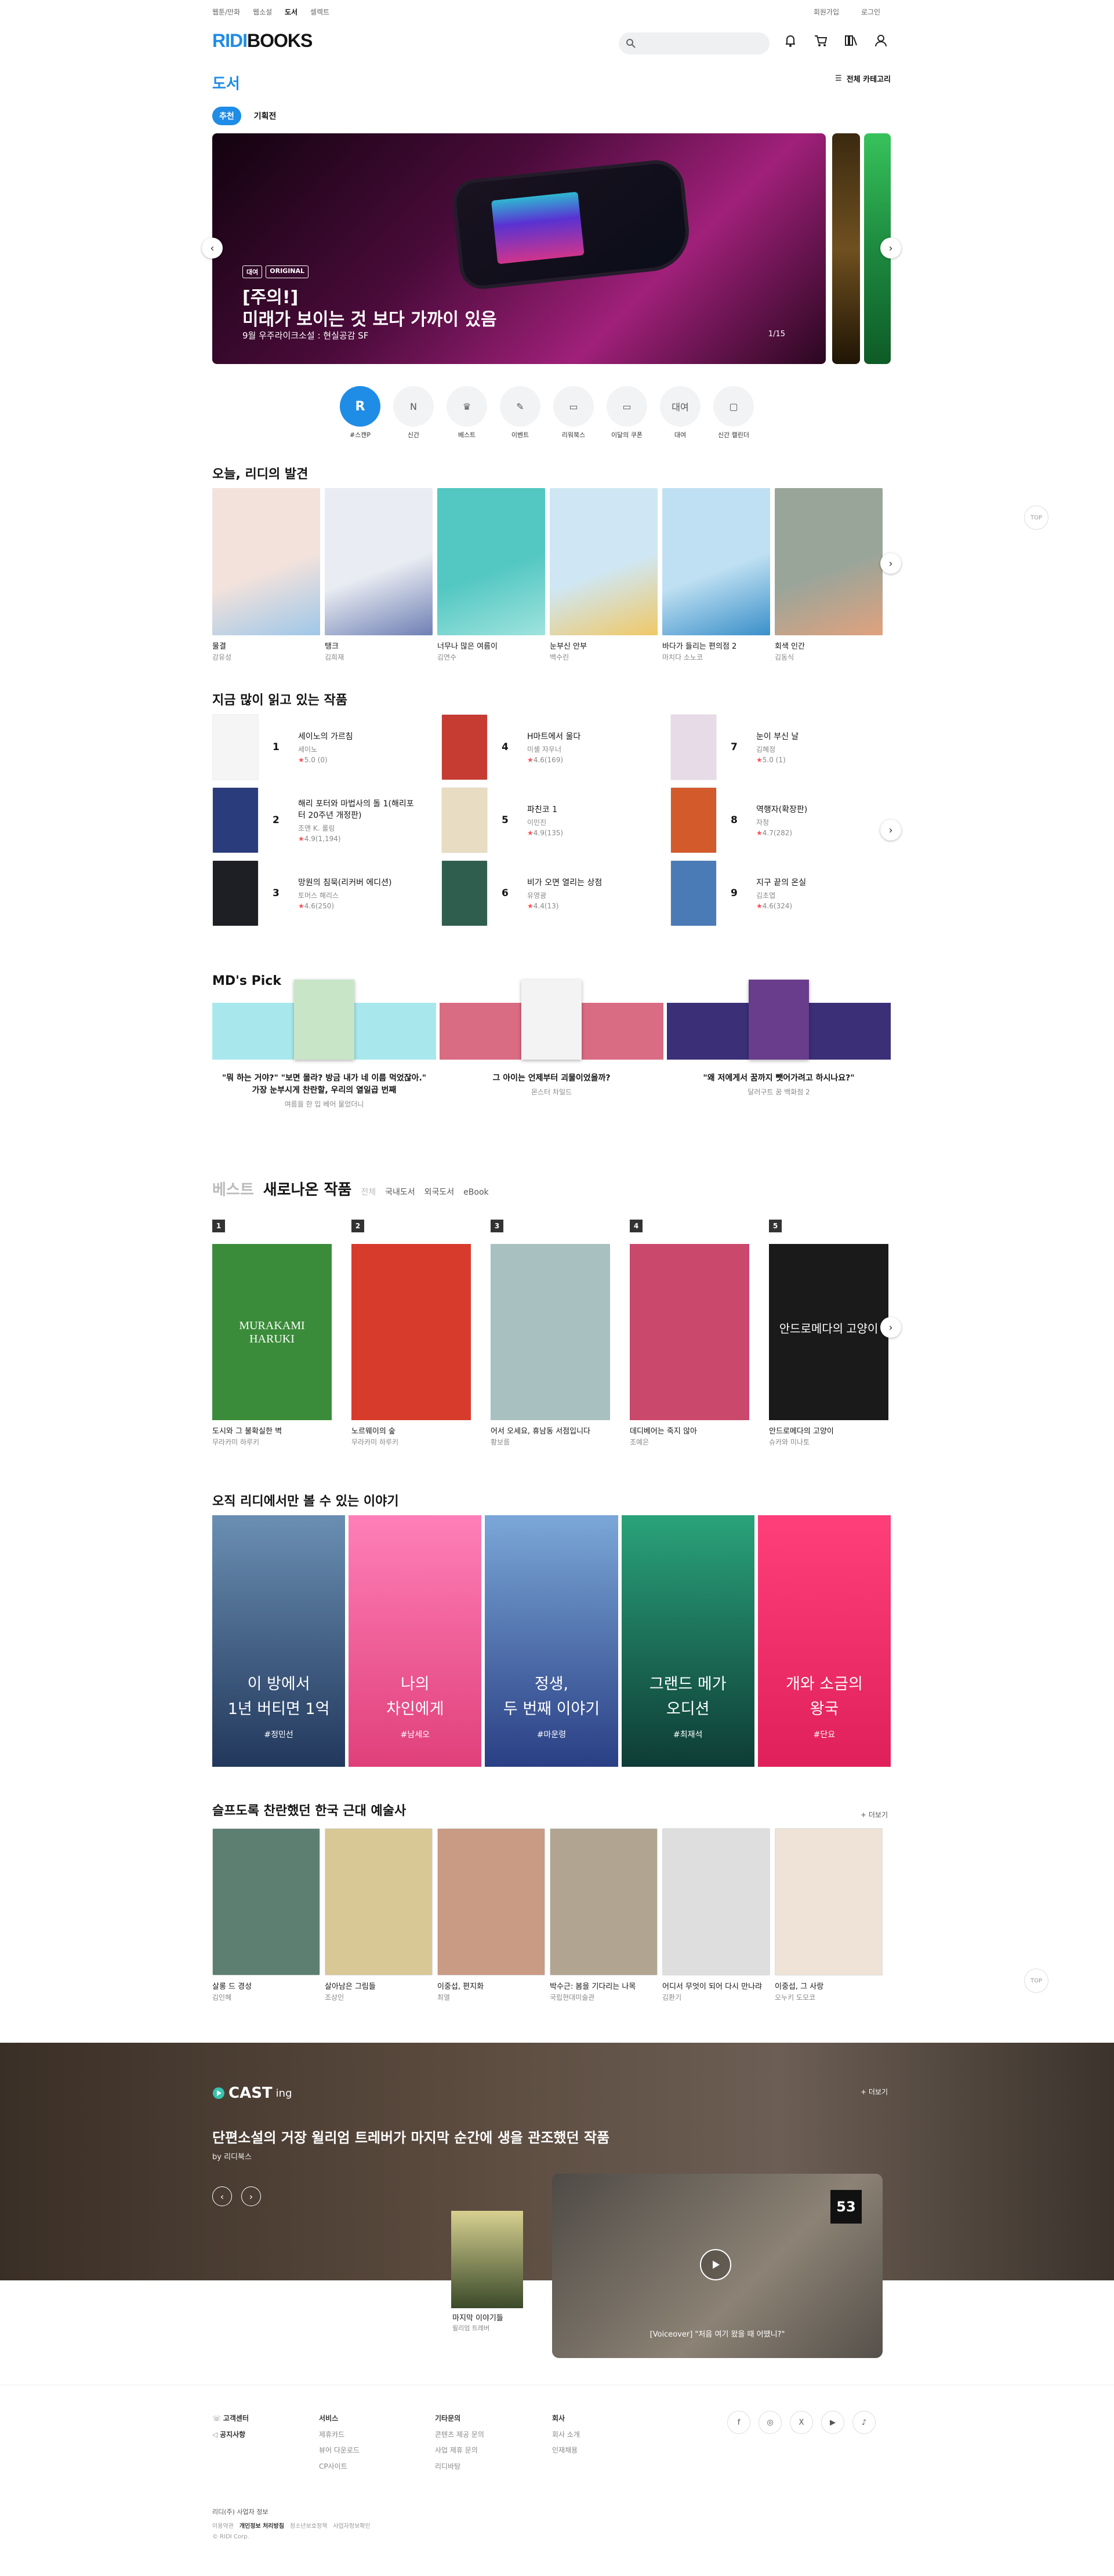 This screenshot has height=2576, width=1114. Describe the element at coordinates (566, 2435) in the screenshot. I see `footer-link: 회사 소개` at that location.